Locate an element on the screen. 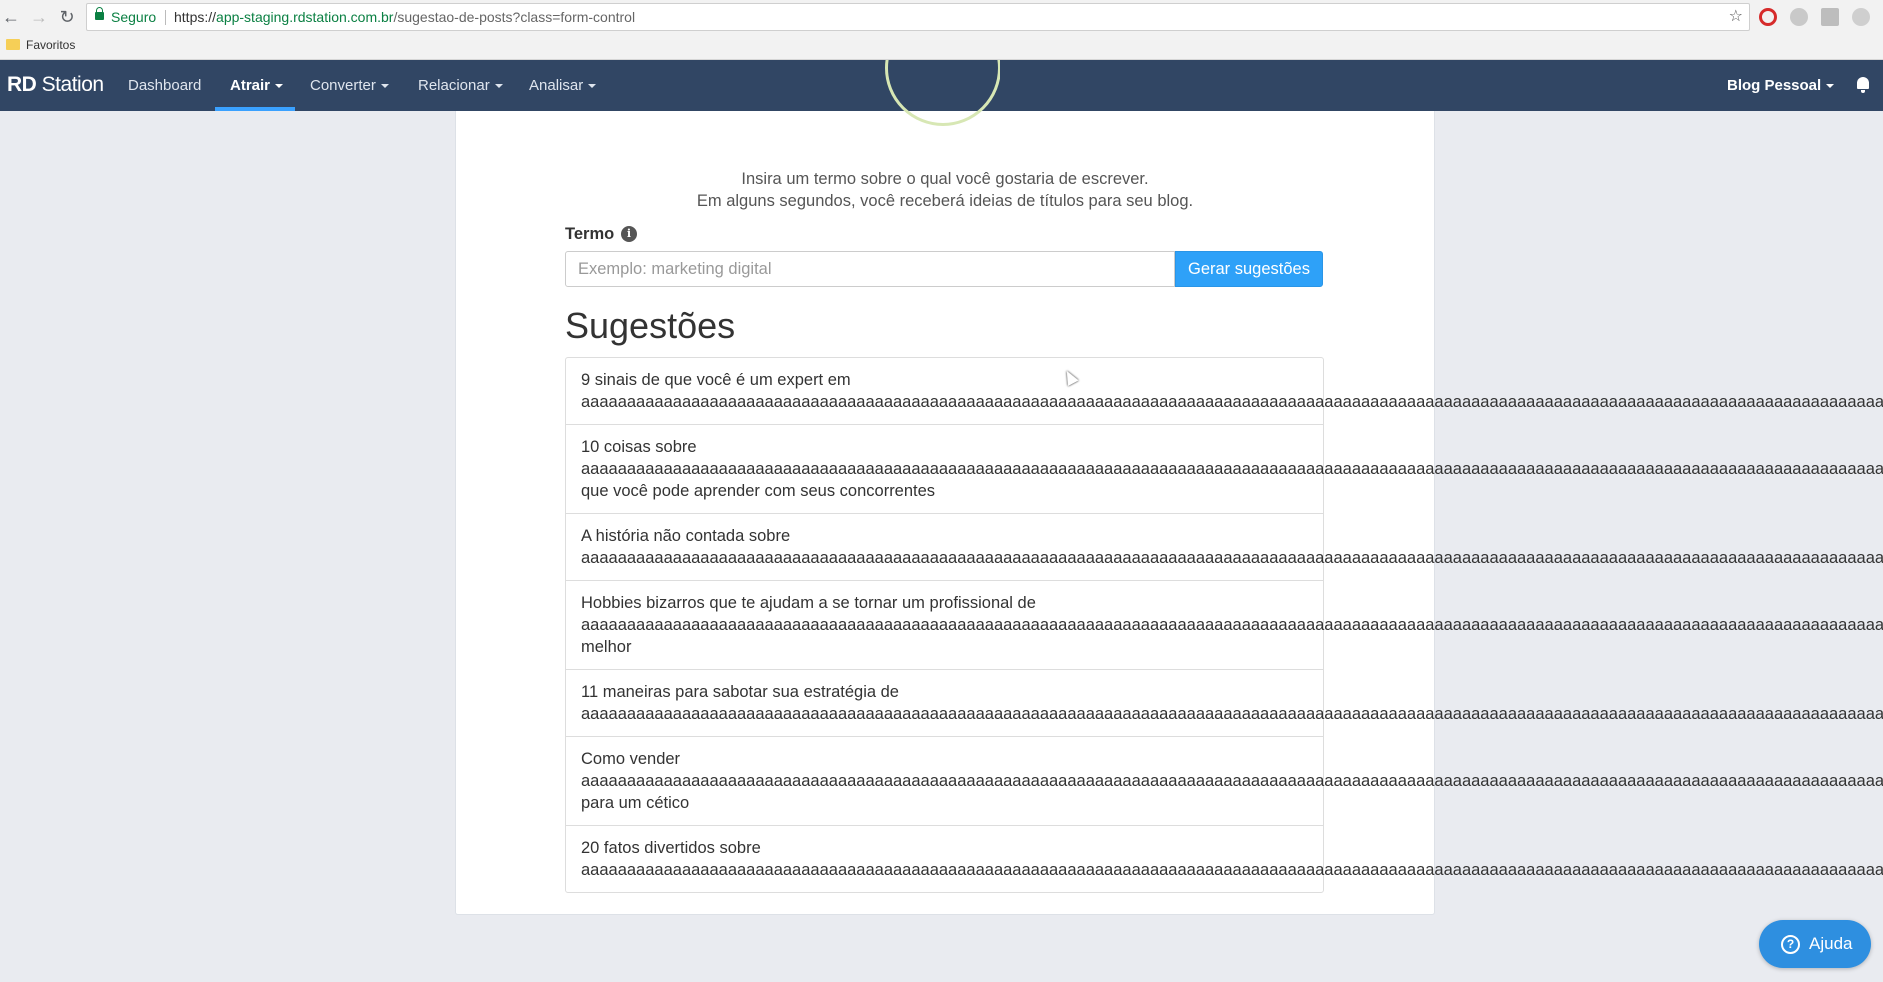  secure-label: Seguro is located at coordinates (134, 17).